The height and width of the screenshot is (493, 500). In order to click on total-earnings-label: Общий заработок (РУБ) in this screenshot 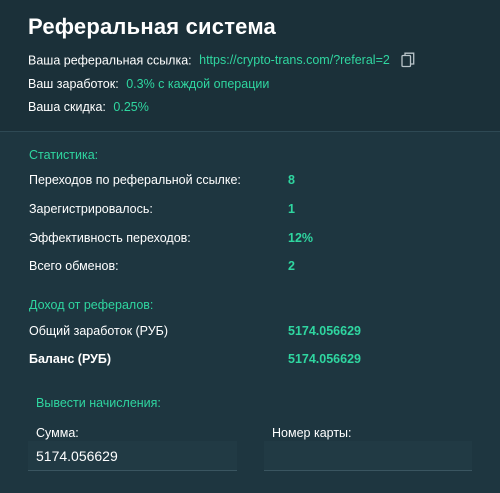, I will do `click(99, 331)`.